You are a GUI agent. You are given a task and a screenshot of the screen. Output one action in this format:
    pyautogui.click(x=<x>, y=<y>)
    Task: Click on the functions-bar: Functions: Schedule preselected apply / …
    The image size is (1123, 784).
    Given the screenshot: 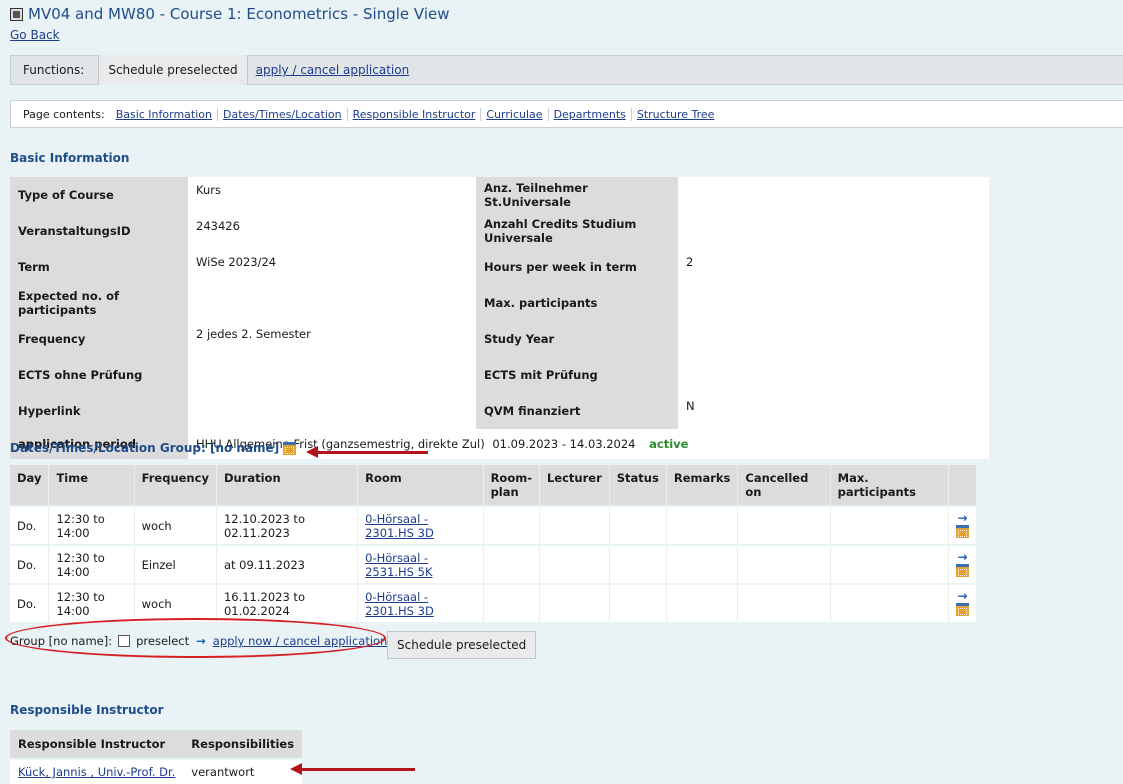 What is the action you would take?
    pyautogui.click(x=566, y=70)
    